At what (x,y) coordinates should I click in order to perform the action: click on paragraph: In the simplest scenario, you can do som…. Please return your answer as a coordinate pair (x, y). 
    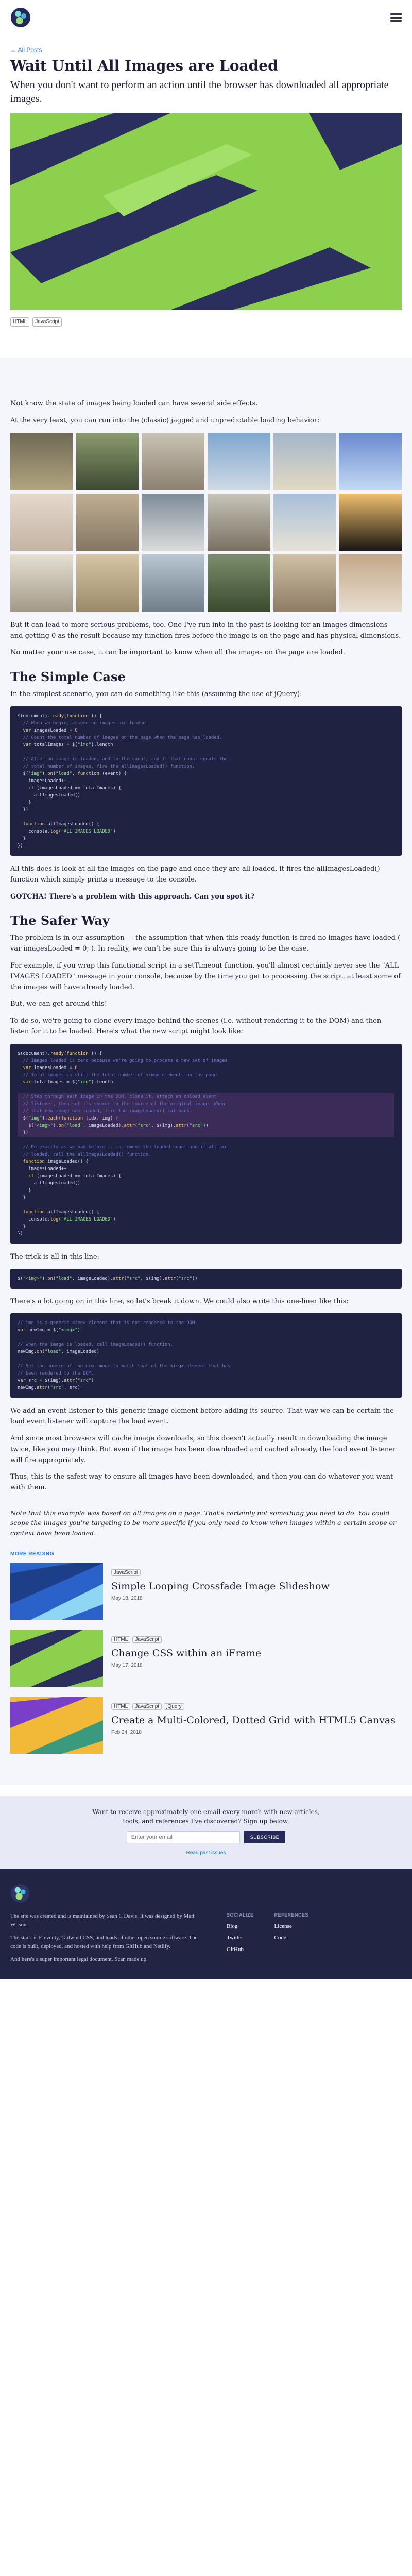
    Looking at the image, I should click on (156, 695).